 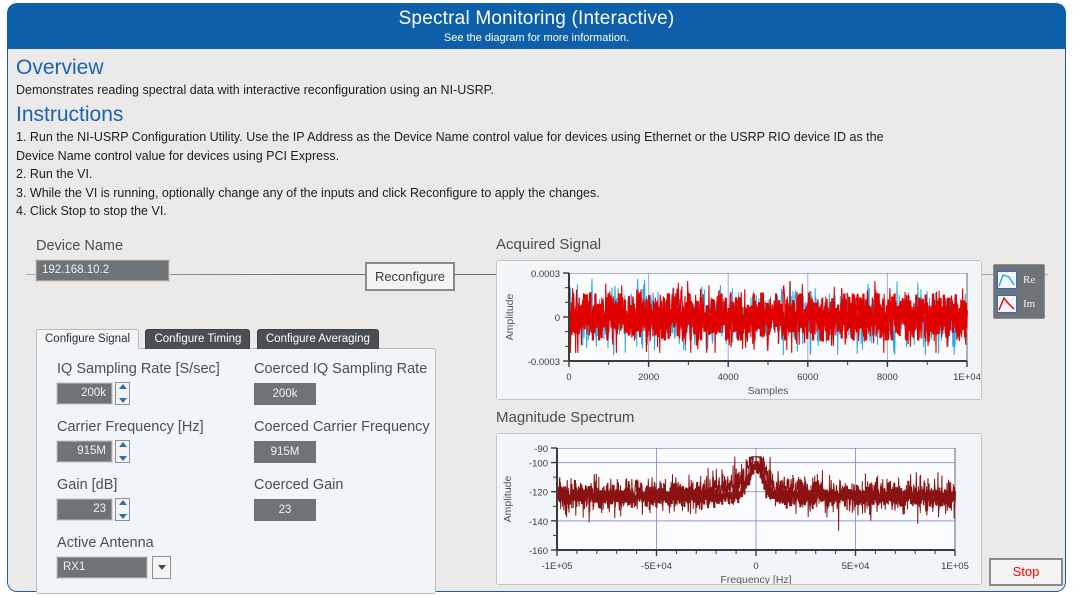 I want to click on legend-label-re: Re, so click(x=1029, y=280).